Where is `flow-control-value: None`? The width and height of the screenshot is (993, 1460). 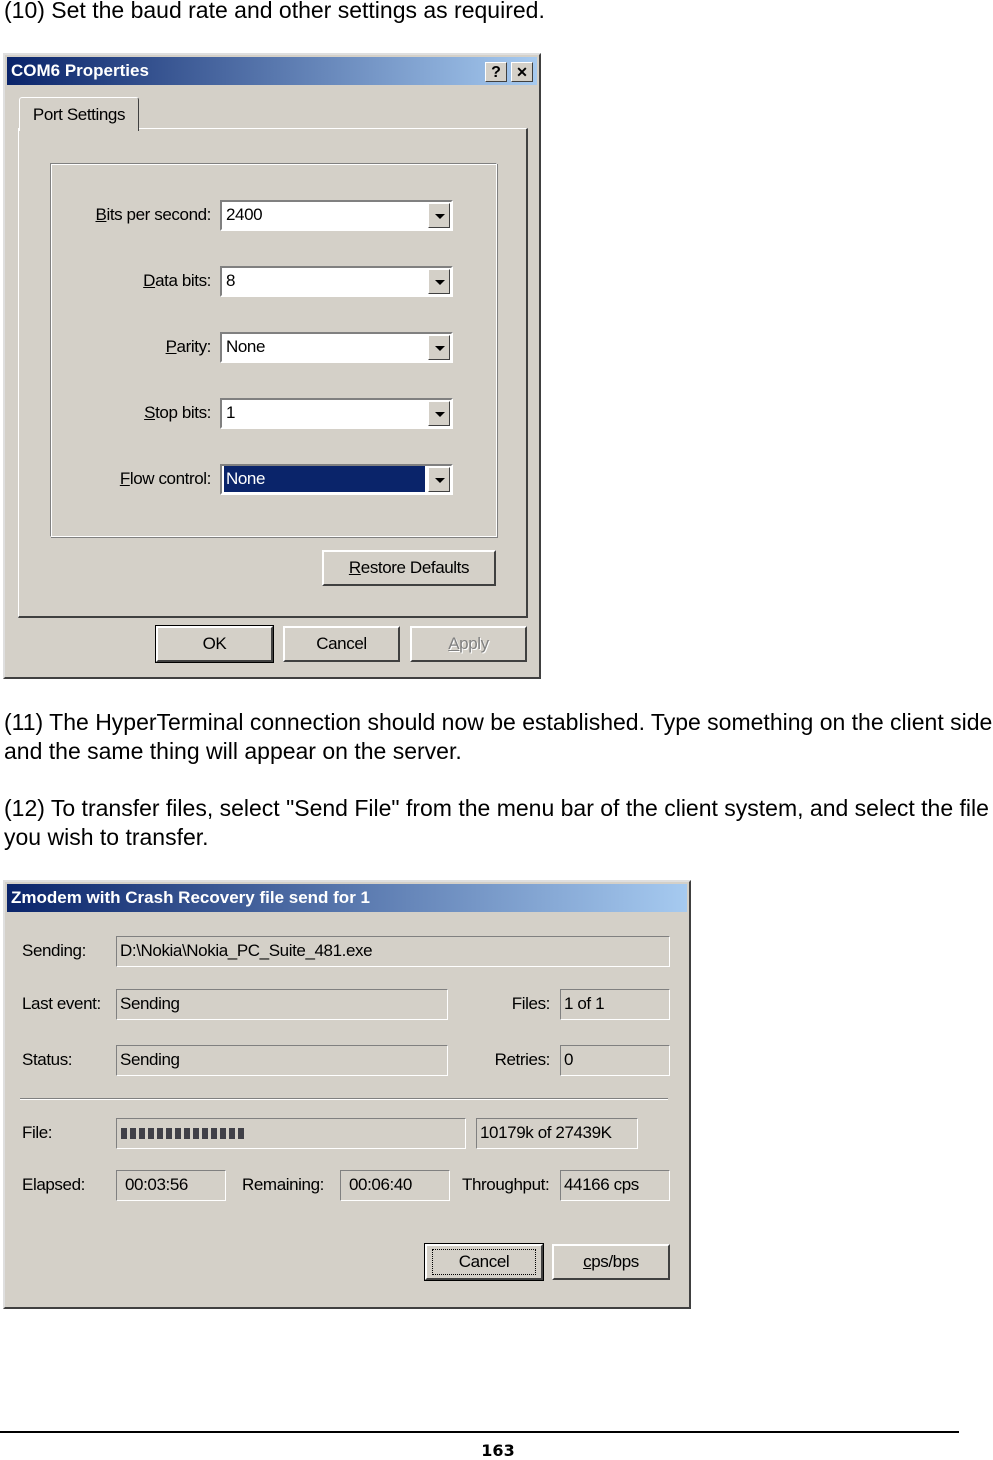
flow-control-value: None is located at coordinates (324, 479).